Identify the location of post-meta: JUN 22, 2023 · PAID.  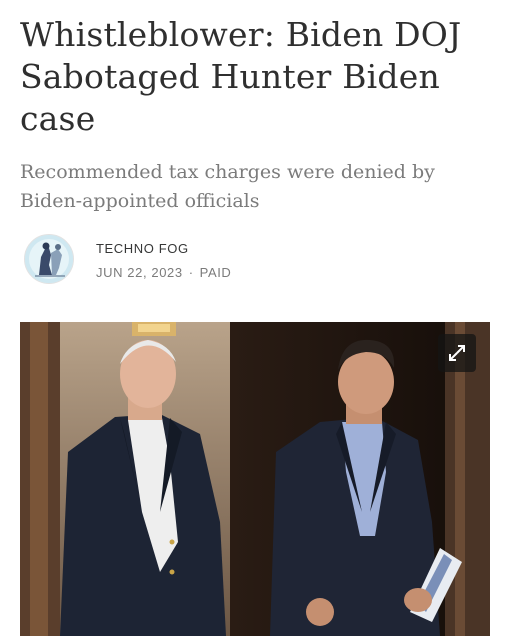
(163, 272).